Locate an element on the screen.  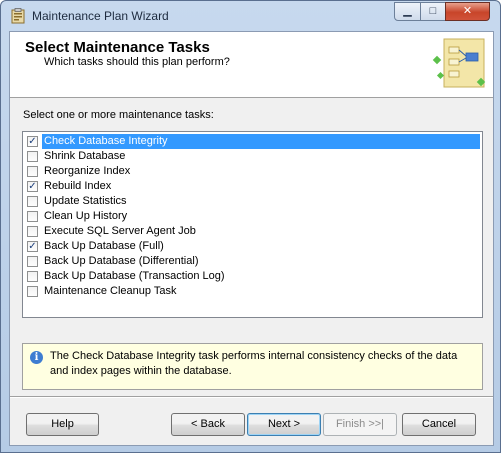
wizard-app-icon is located at coordinates (18, 16).